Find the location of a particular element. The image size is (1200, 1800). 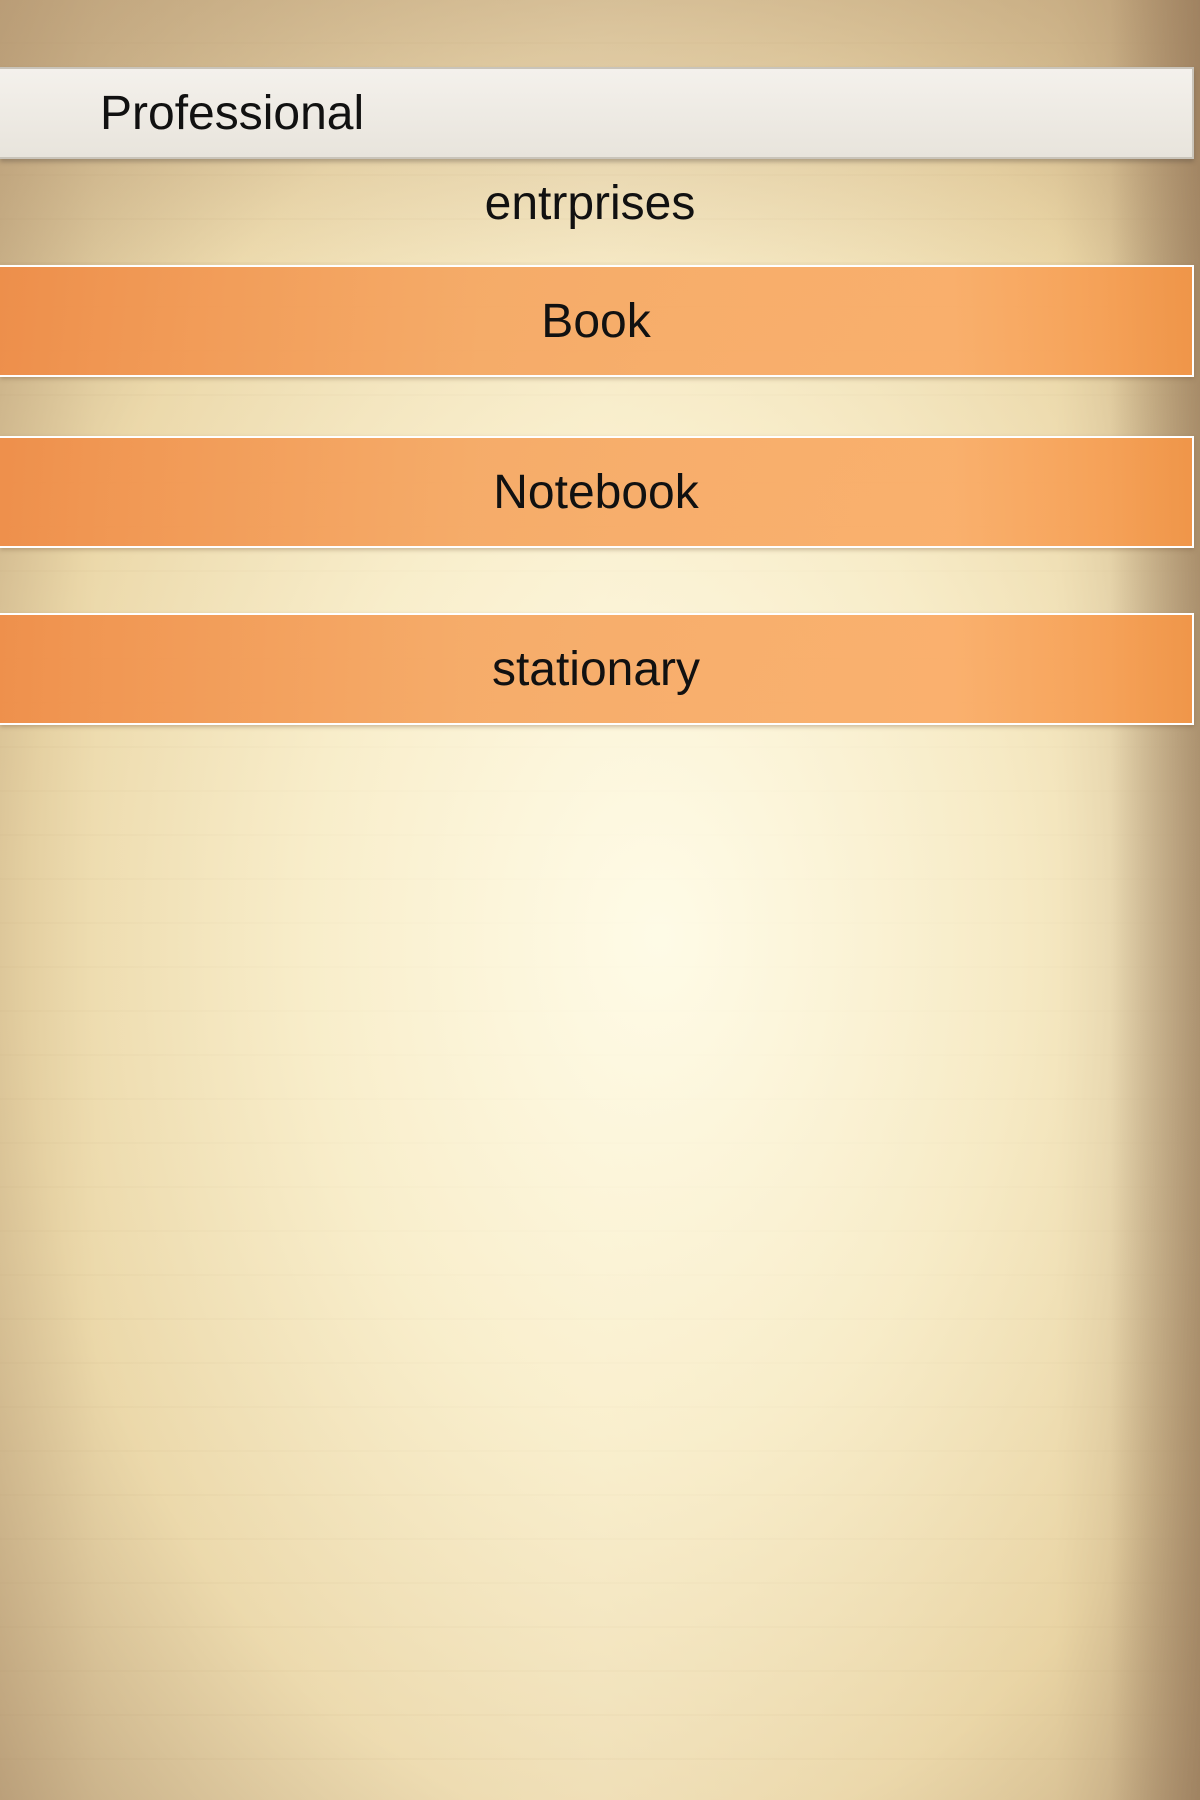

notebook-button: Notebook is located at coordinates (597, 492).